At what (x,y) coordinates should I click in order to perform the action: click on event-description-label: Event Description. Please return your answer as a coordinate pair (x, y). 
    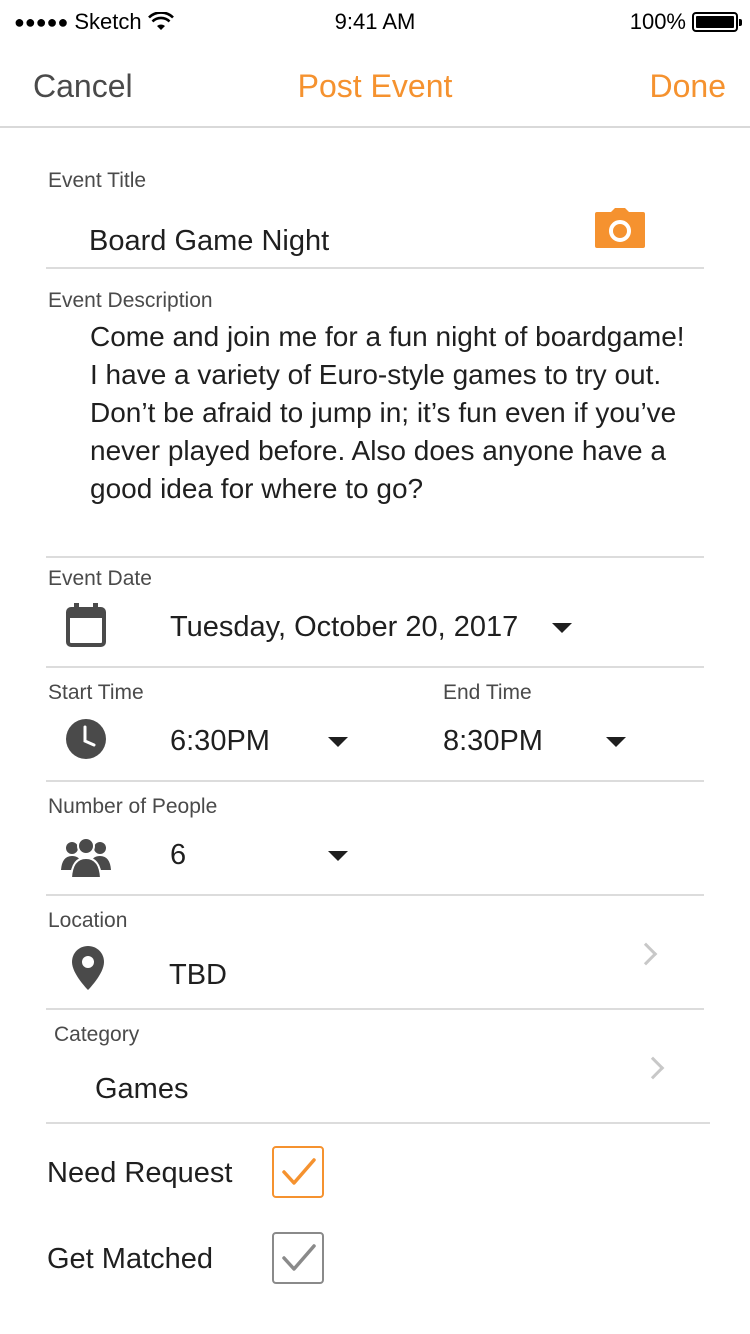
    Looking at the image, I should click on (130, 300).